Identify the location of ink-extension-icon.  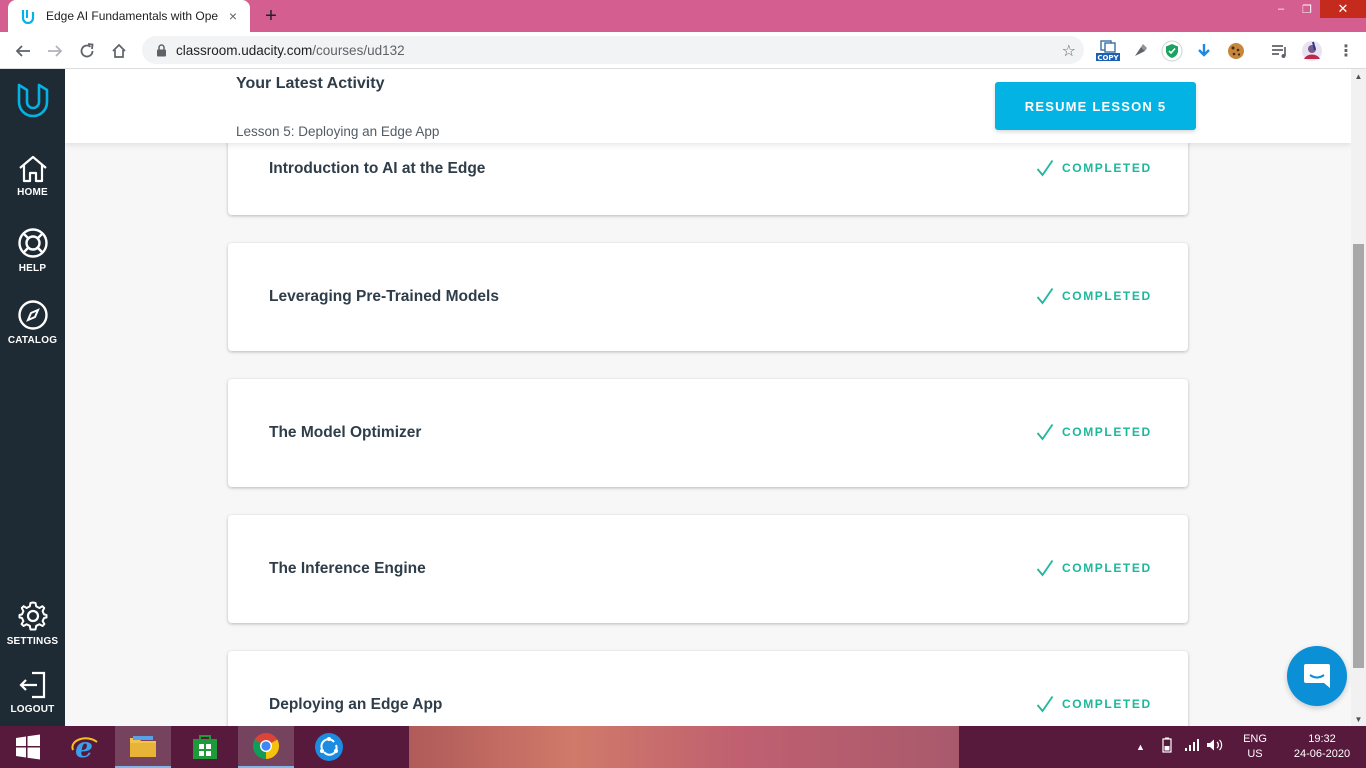
(1140, 51).